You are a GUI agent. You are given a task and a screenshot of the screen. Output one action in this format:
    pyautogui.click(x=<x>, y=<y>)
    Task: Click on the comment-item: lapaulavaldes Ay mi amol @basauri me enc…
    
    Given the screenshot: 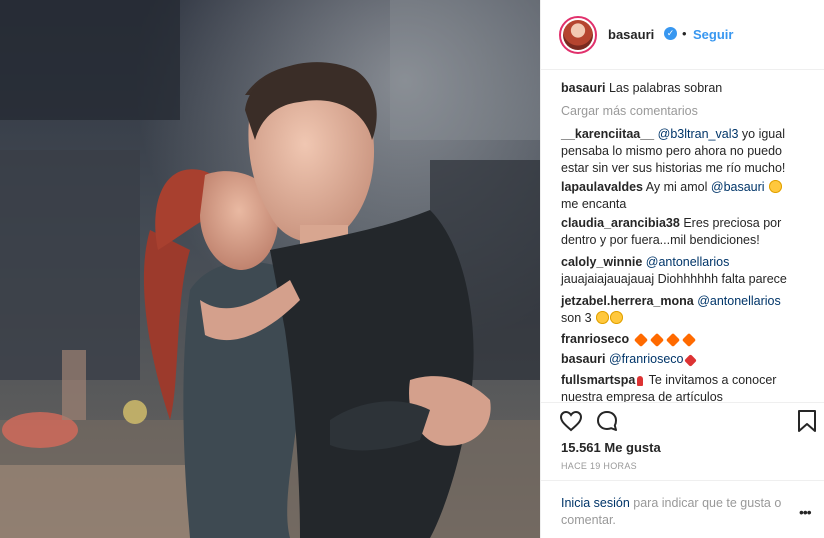 What is the action you would take?
    pyautogui.click(x=676, y=196)
    